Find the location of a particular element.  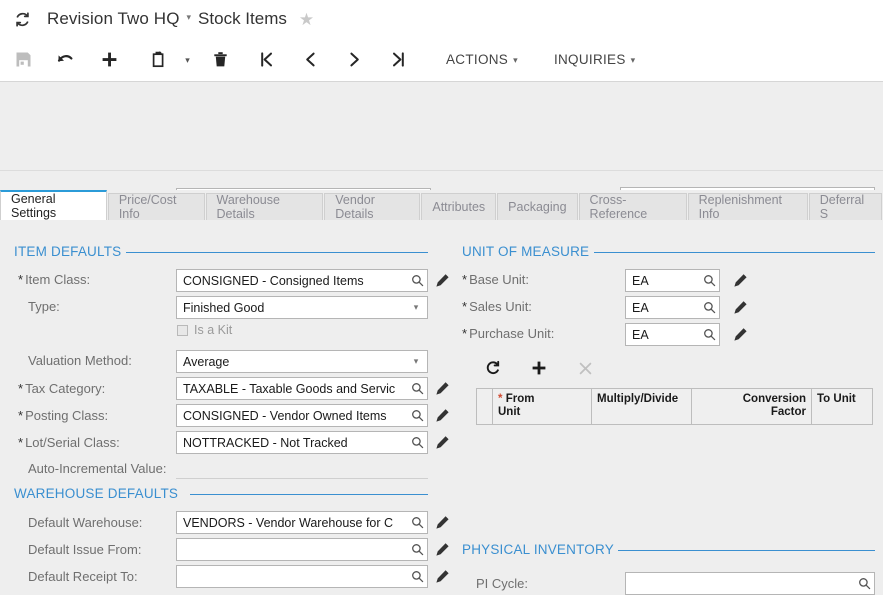

grid-select-column is located at coordinates (485, 406).